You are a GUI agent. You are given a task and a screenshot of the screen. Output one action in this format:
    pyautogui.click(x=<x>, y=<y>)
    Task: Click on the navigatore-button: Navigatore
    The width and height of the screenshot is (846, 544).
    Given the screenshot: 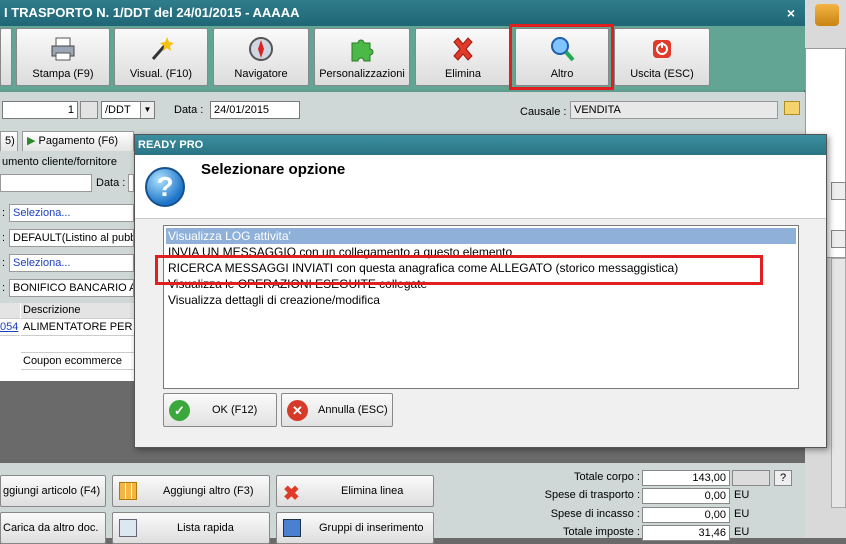 What is the action you would take?
    pyautogui.click(x=261, y=57)
    